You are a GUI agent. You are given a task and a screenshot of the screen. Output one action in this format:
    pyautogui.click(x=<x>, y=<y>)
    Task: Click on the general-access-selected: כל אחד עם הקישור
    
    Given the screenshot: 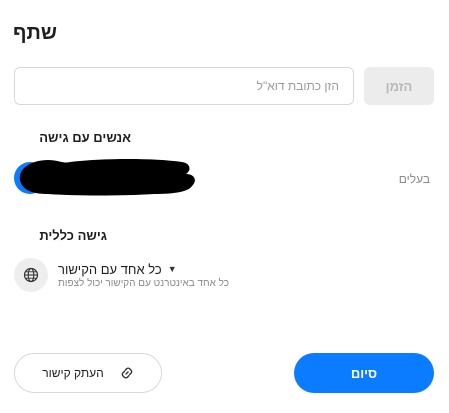 What is the action you would take?
    pyautogui.click(x=110, y=269)
    